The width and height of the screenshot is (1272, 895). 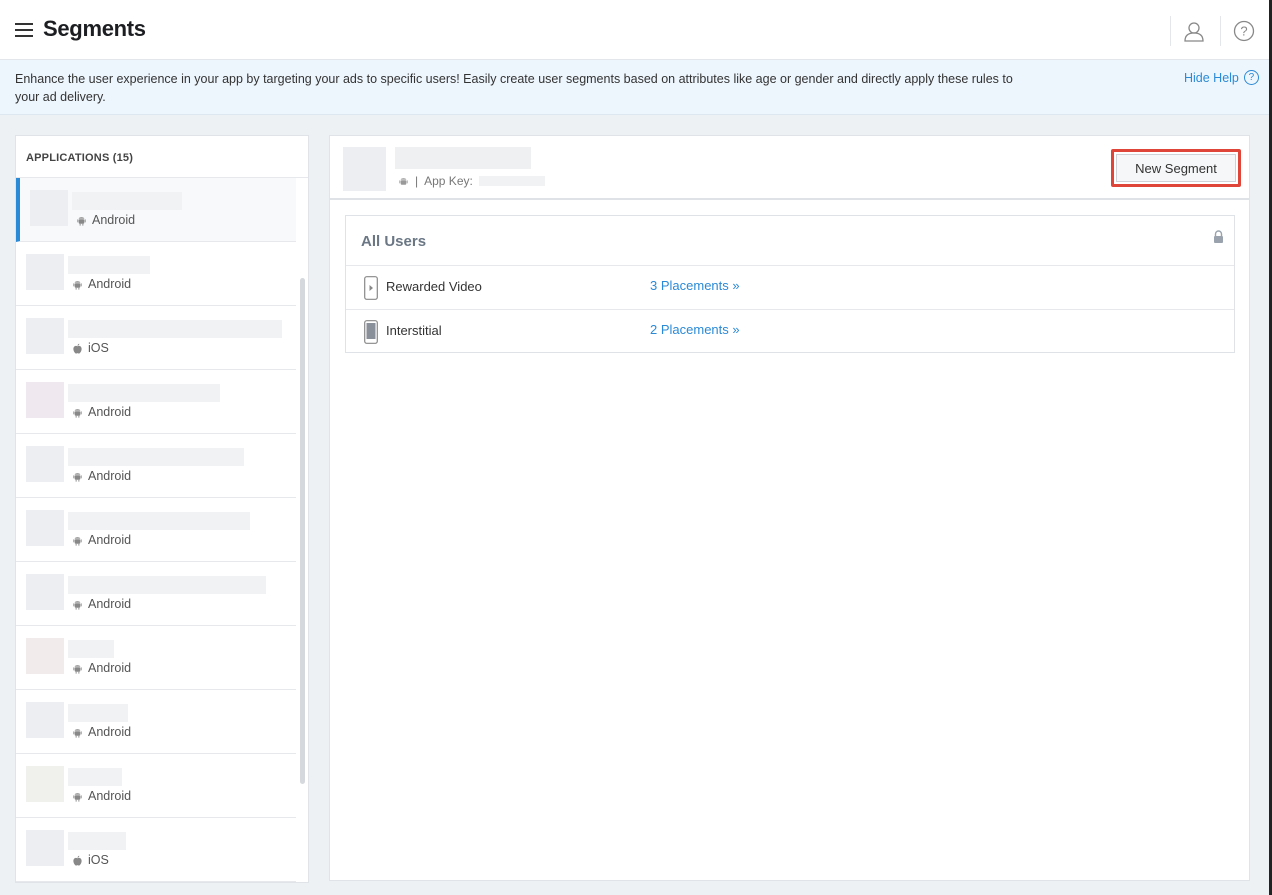 I want to click on new-segment-button: New Segment, so click(x=1176, y=168).